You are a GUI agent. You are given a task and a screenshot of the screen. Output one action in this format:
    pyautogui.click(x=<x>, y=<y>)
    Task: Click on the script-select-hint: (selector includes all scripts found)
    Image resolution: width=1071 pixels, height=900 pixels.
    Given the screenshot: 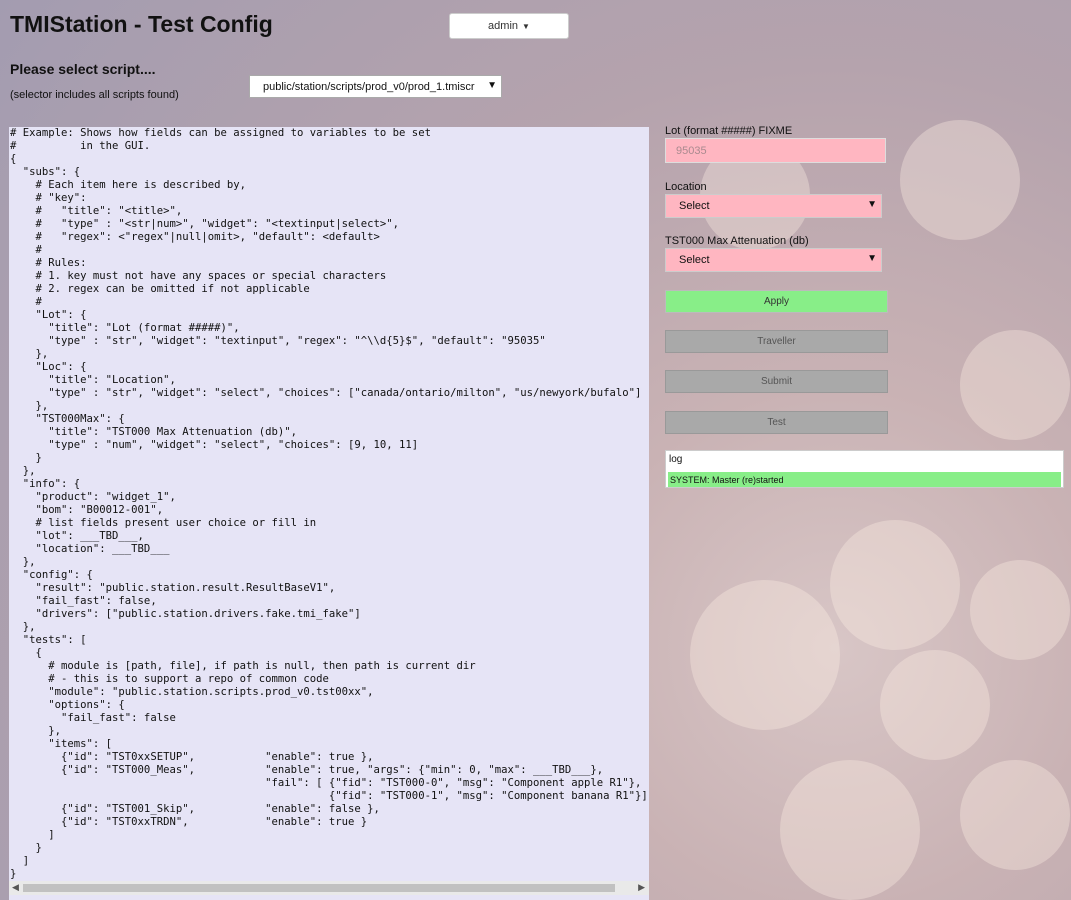 What is the action you would take?
    pyautogui.click(x=94, y=95)
    